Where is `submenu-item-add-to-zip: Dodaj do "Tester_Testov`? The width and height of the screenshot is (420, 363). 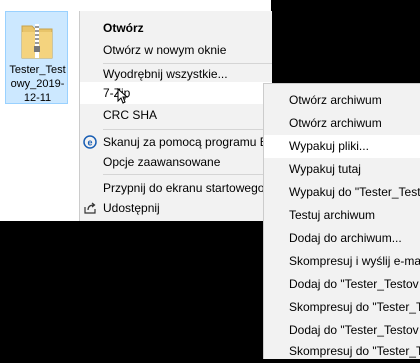 submenu-item-add-to-zip: Dodaj do "Tester_Testov is located at coordinates (342, 330).